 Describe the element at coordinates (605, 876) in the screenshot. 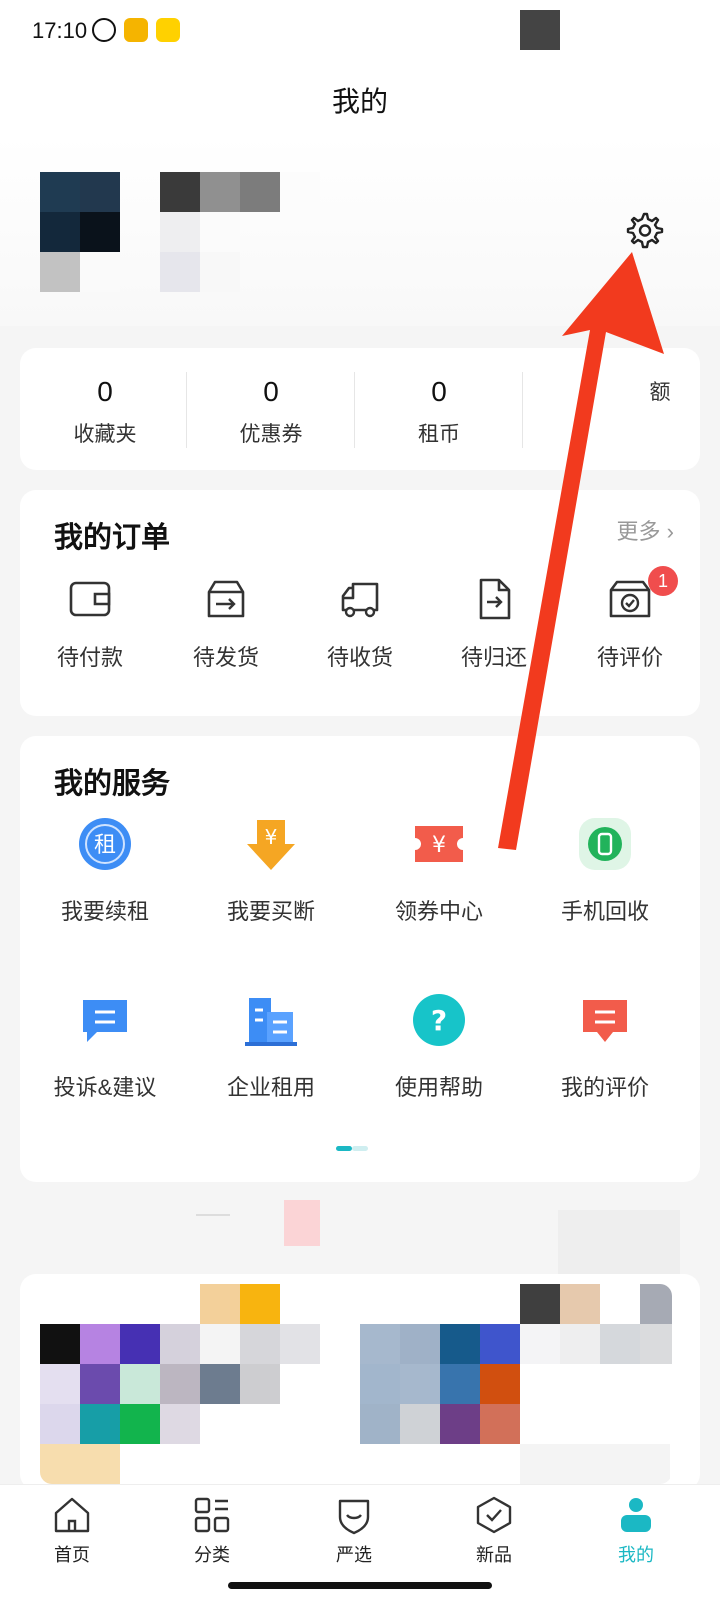

I see `service-phone-recycle: 手机回收` at that location.